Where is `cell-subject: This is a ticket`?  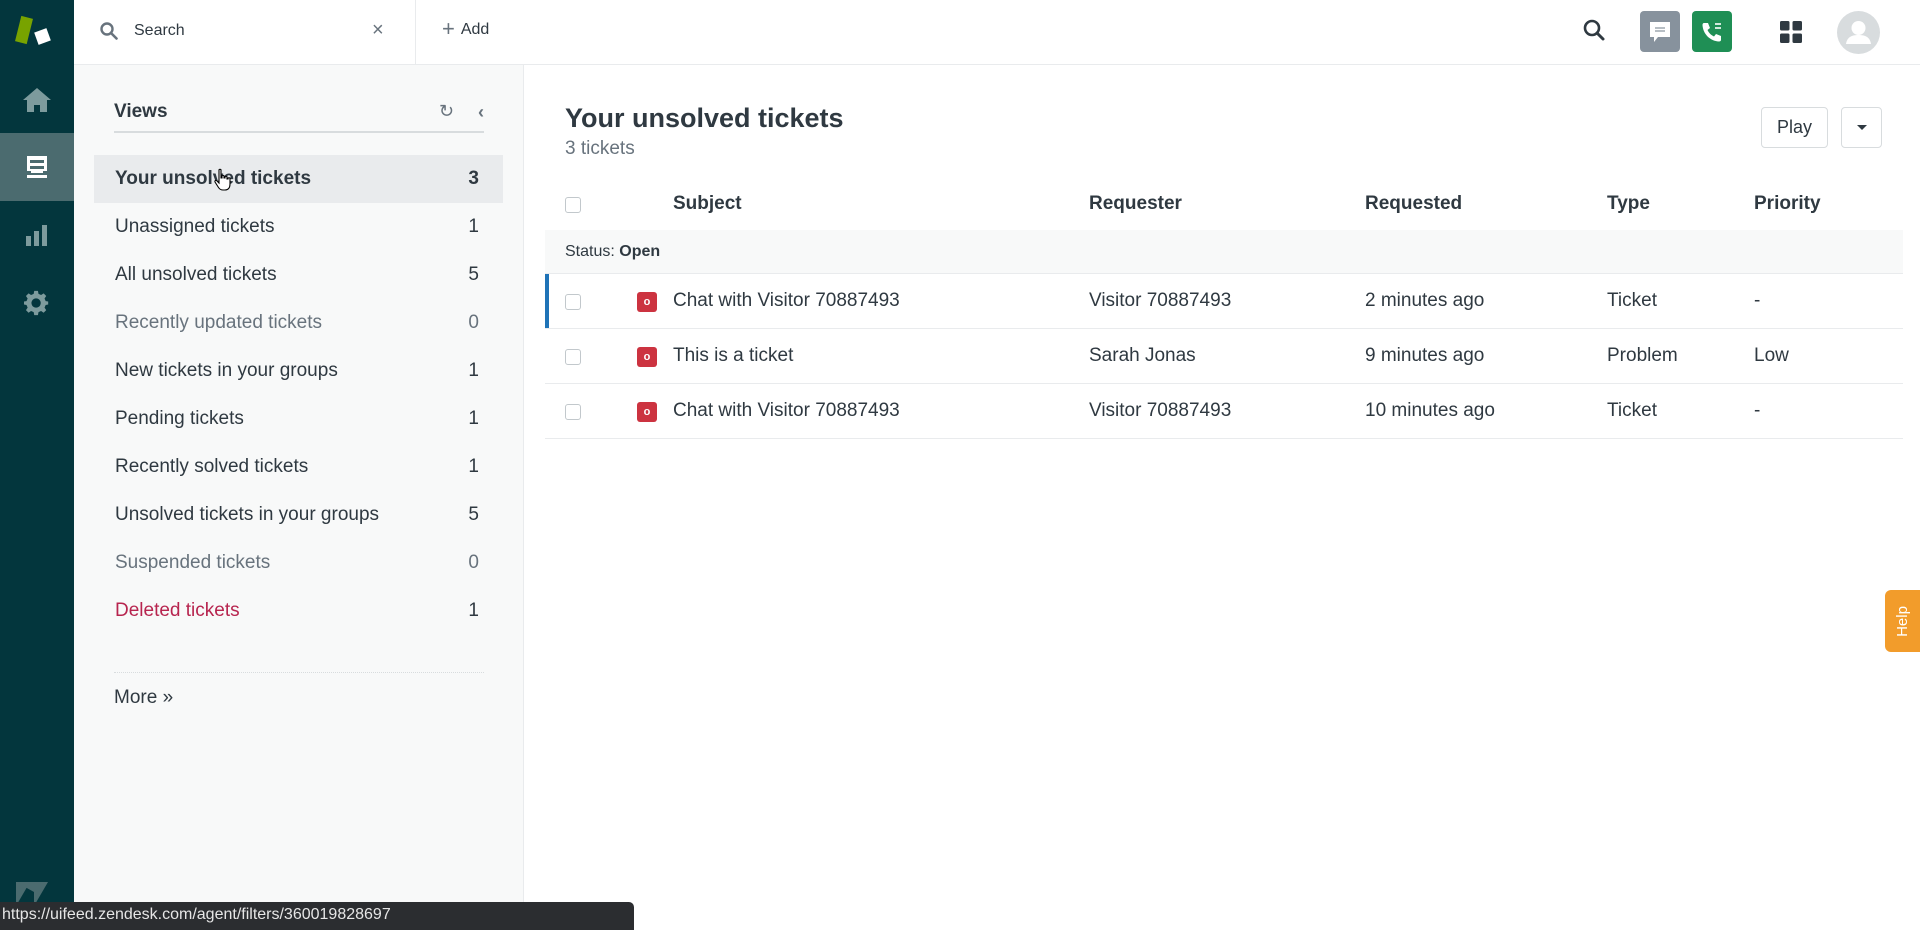
cell-subject: This is a ticket is located at coordinates (733, 356).